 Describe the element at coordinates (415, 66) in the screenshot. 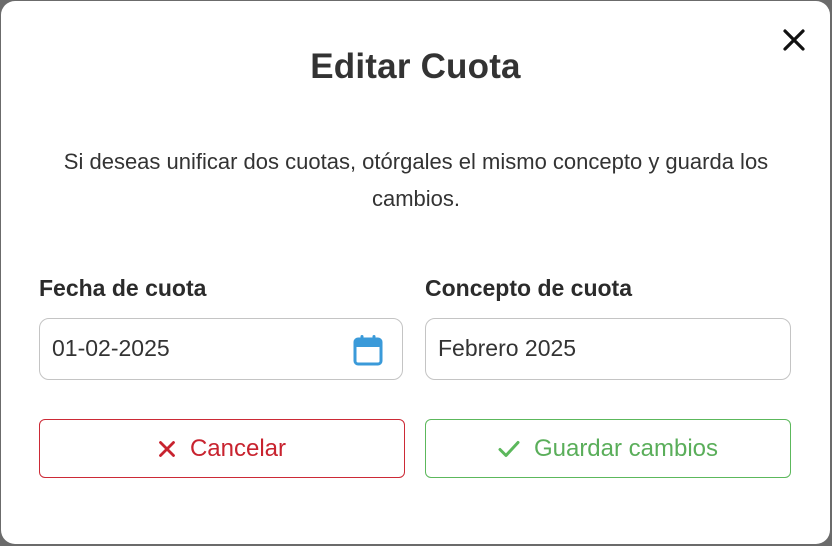

I see `modal-title: Editar Cuota` at that location.